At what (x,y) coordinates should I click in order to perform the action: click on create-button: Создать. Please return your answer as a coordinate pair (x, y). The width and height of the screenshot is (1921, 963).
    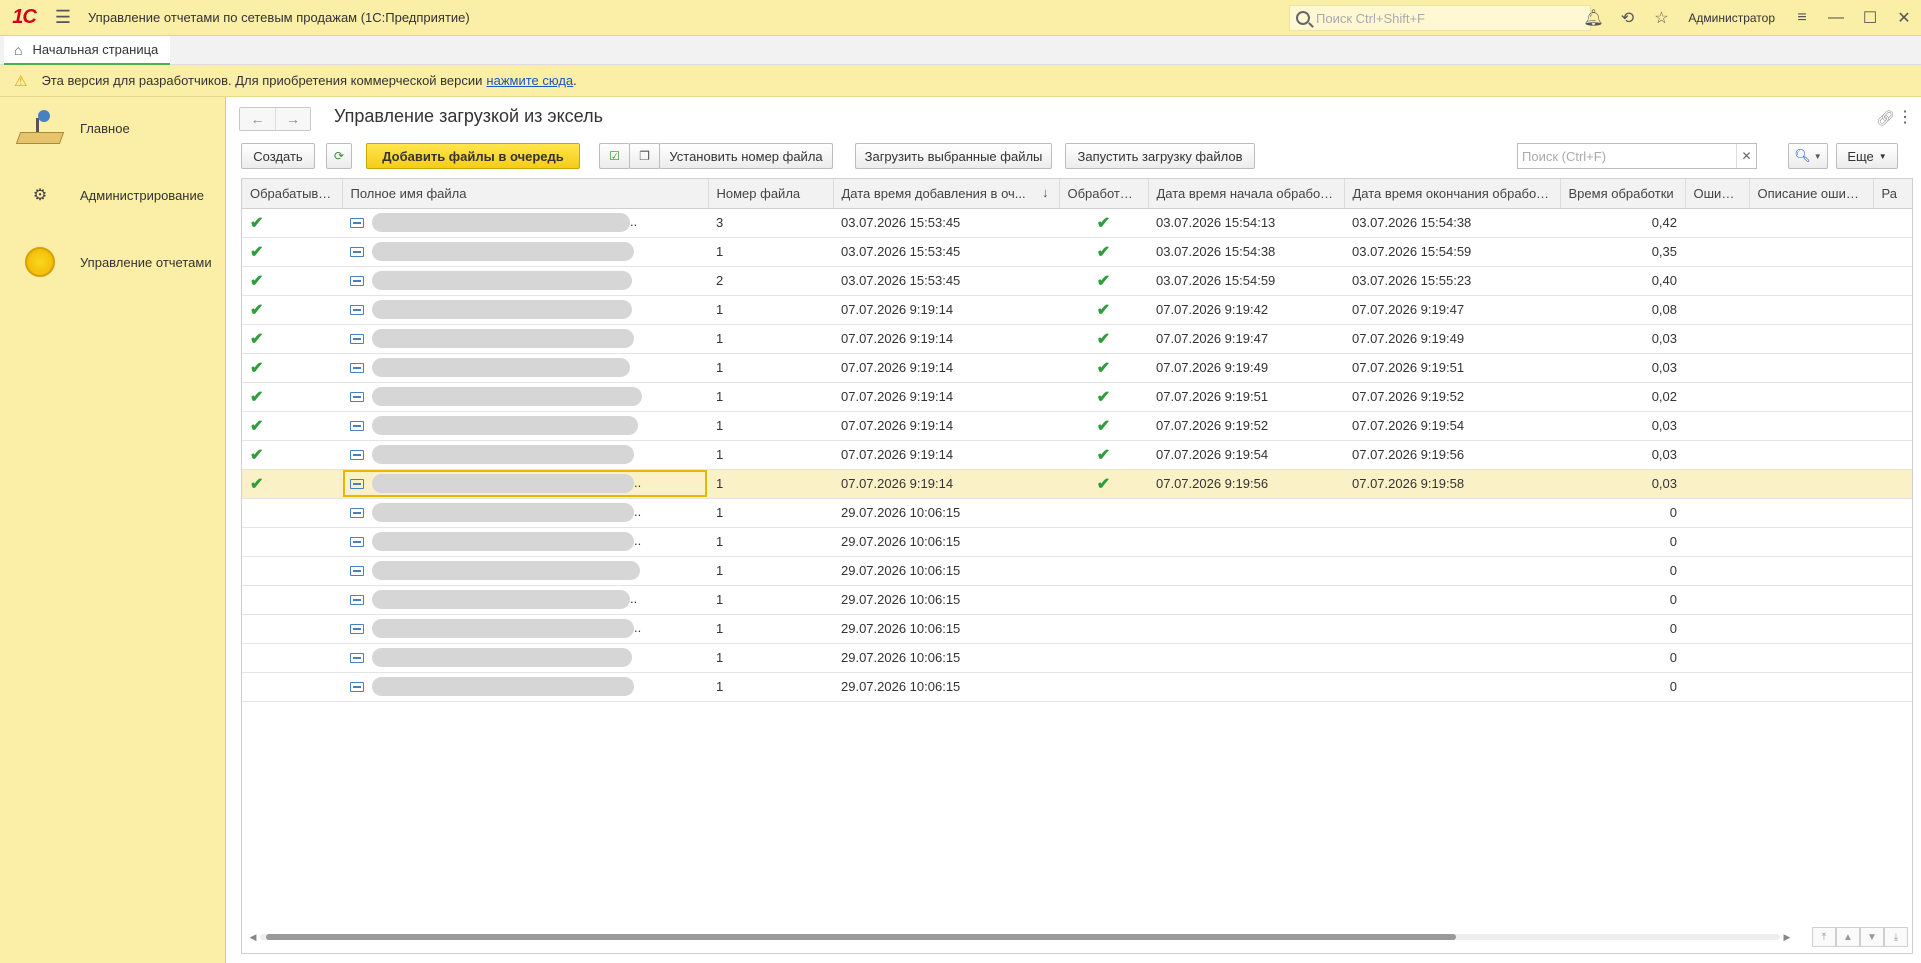
    Looking at the image, I should click on (278, 156).